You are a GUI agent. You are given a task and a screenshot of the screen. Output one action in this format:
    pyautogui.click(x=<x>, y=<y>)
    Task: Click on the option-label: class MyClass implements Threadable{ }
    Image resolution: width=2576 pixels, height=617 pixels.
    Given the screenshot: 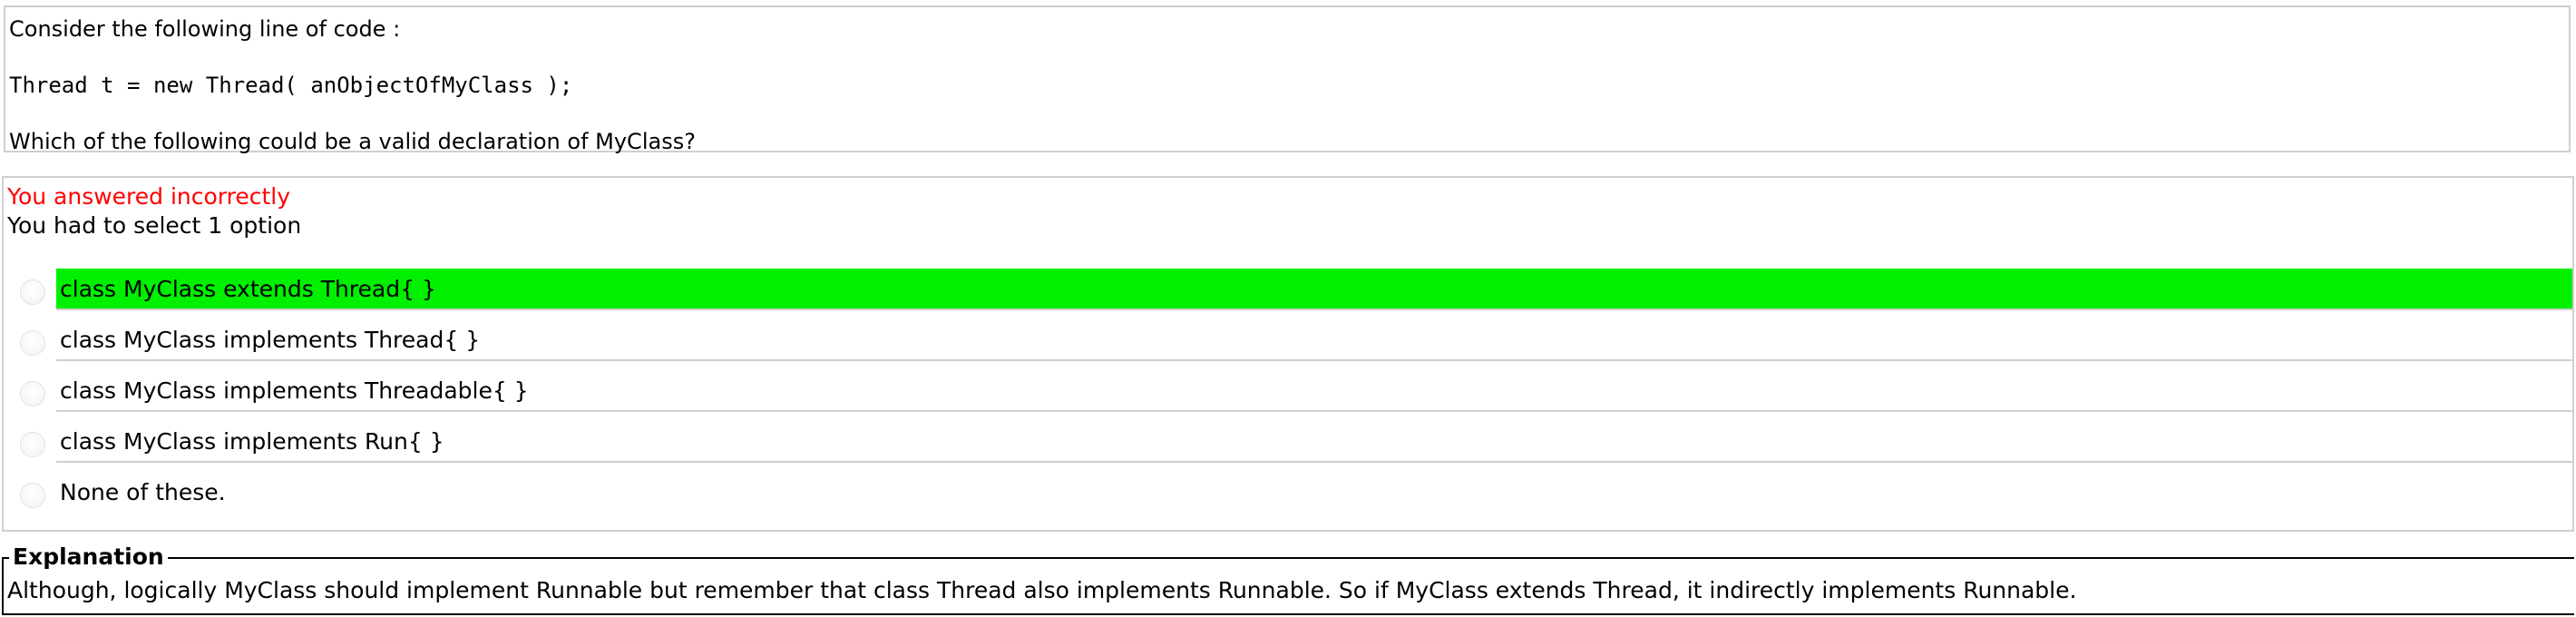 What is the action you would take?
    pyautogui.click(x=294, y=390)
    